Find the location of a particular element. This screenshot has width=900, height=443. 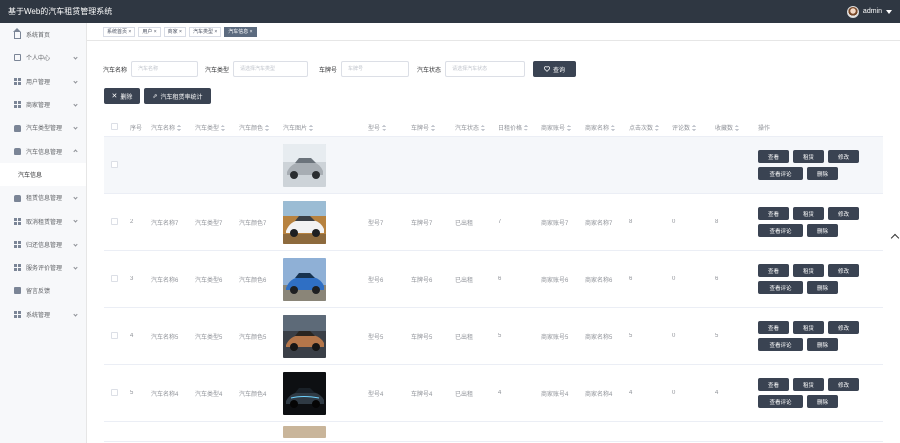

sidebar-item-returns: 归还信息管理 is located at coordinates (43, 244).